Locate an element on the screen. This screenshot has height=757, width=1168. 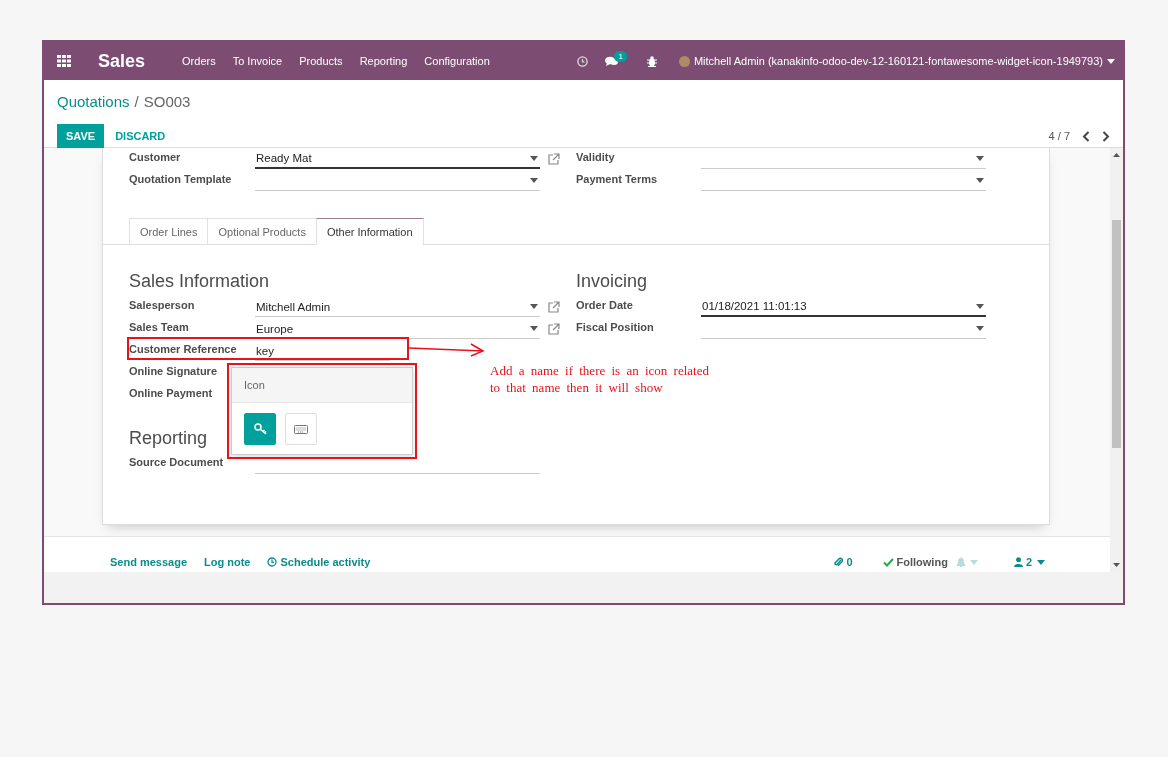
keyboard-icon is located at coordinates (301, 429).